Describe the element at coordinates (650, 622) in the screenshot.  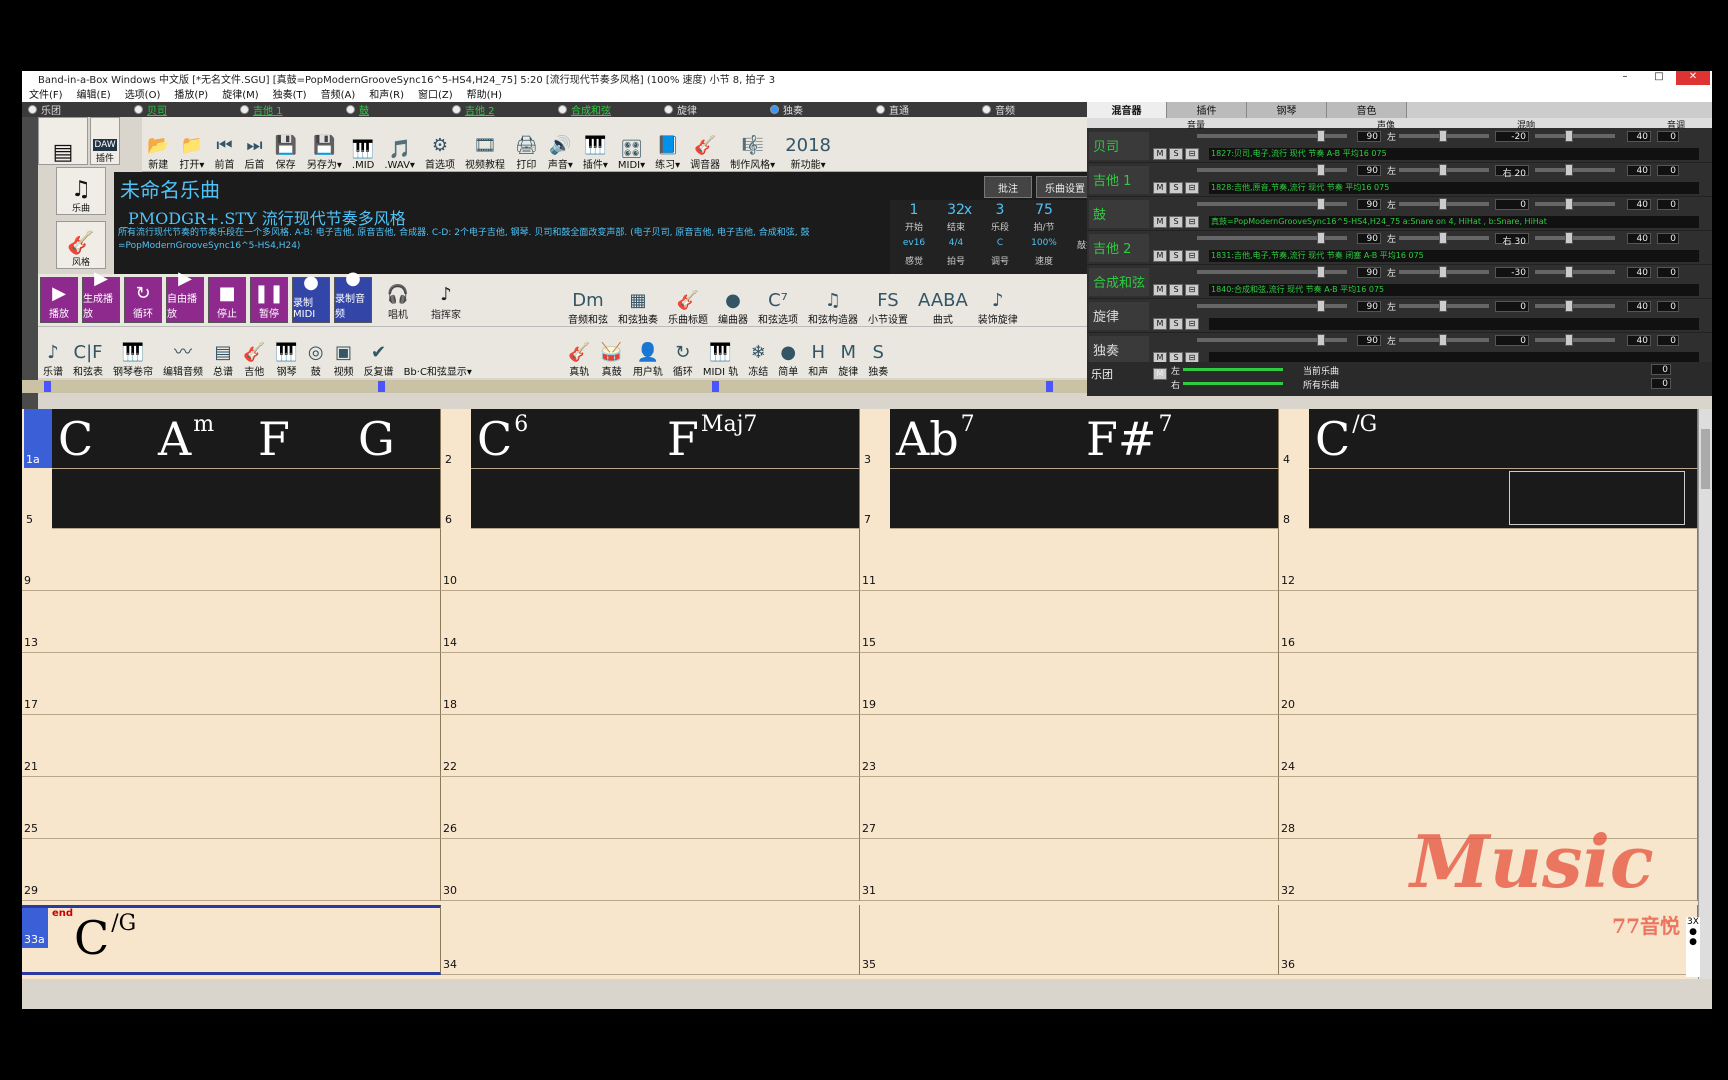
I see `chord-bar: 14` at that location.